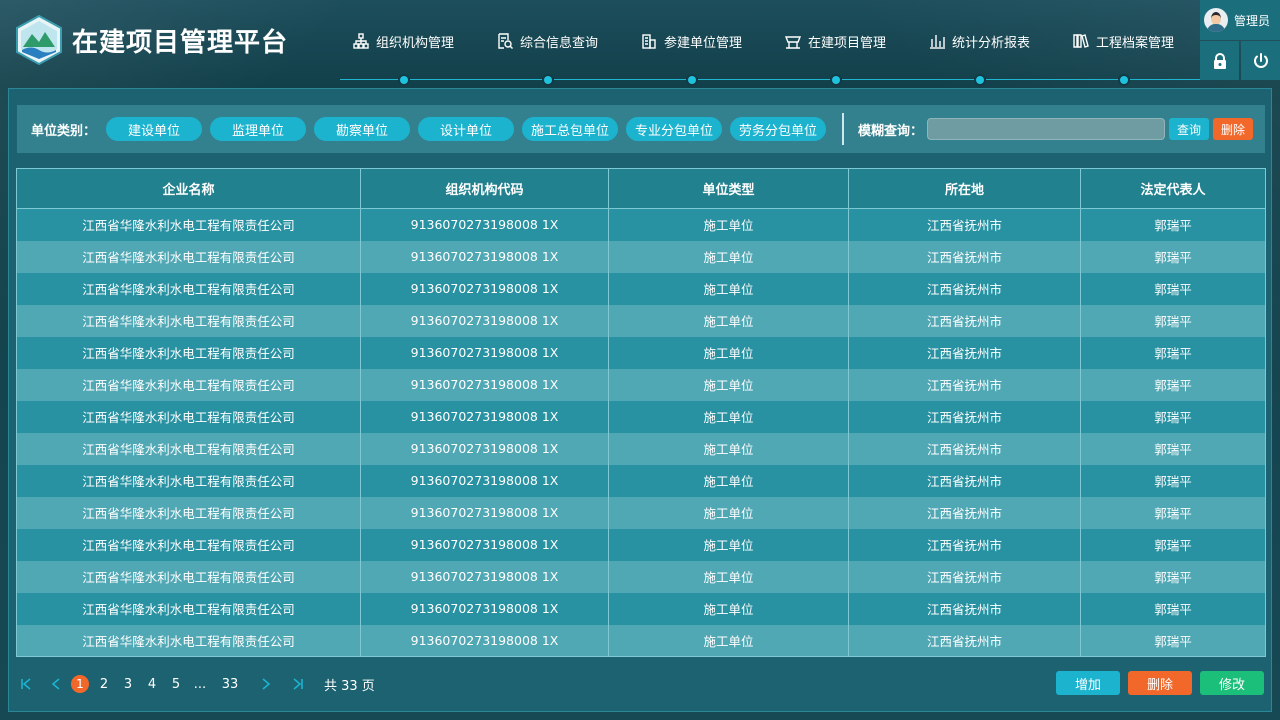 The height and width of the screenshot is (720, 1280). What do you see at coordinates (556, 41) in the screenshot?
I see `nav-info-query: 综合信息查询` at bounding box center [556, 41].